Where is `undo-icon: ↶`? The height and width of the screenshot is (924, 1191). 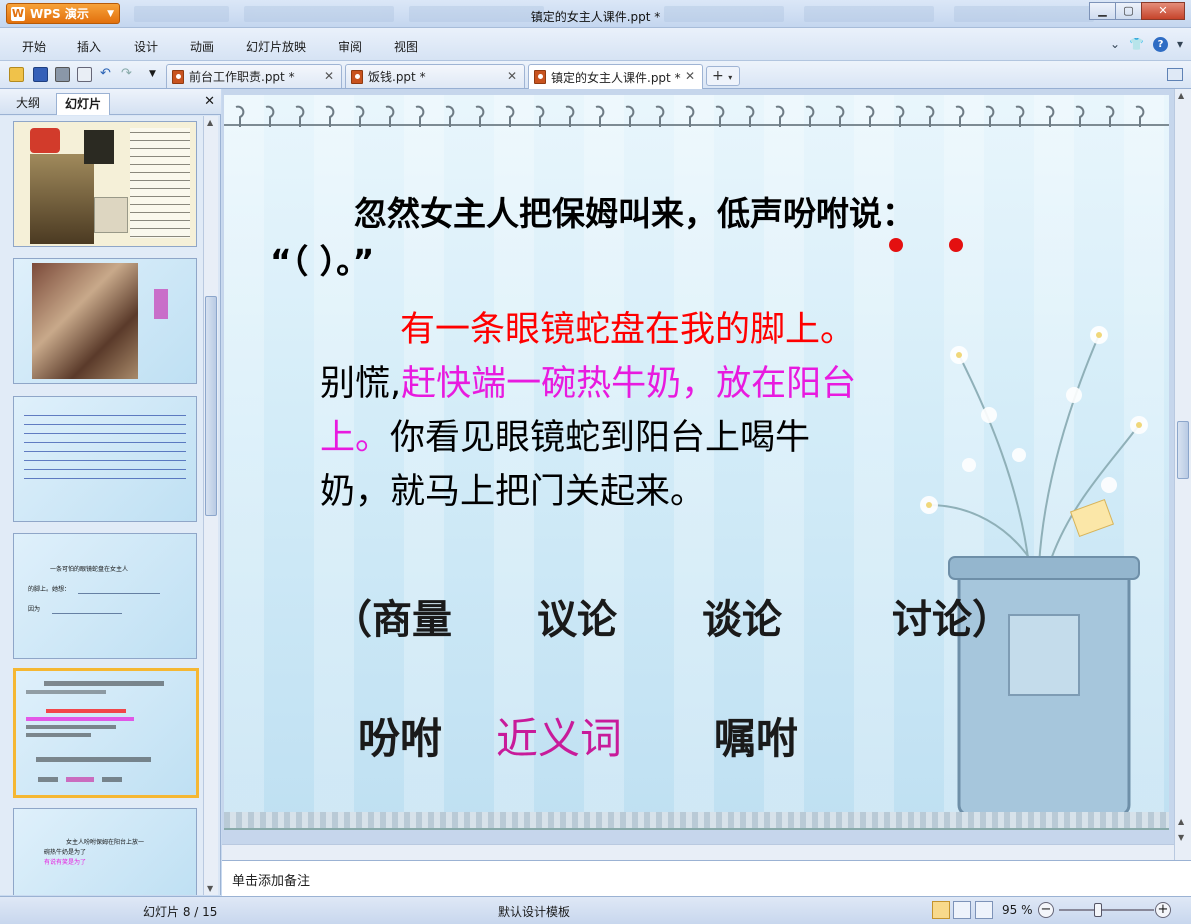 undo-icon: ↶ is located at coordinates (107, 74).